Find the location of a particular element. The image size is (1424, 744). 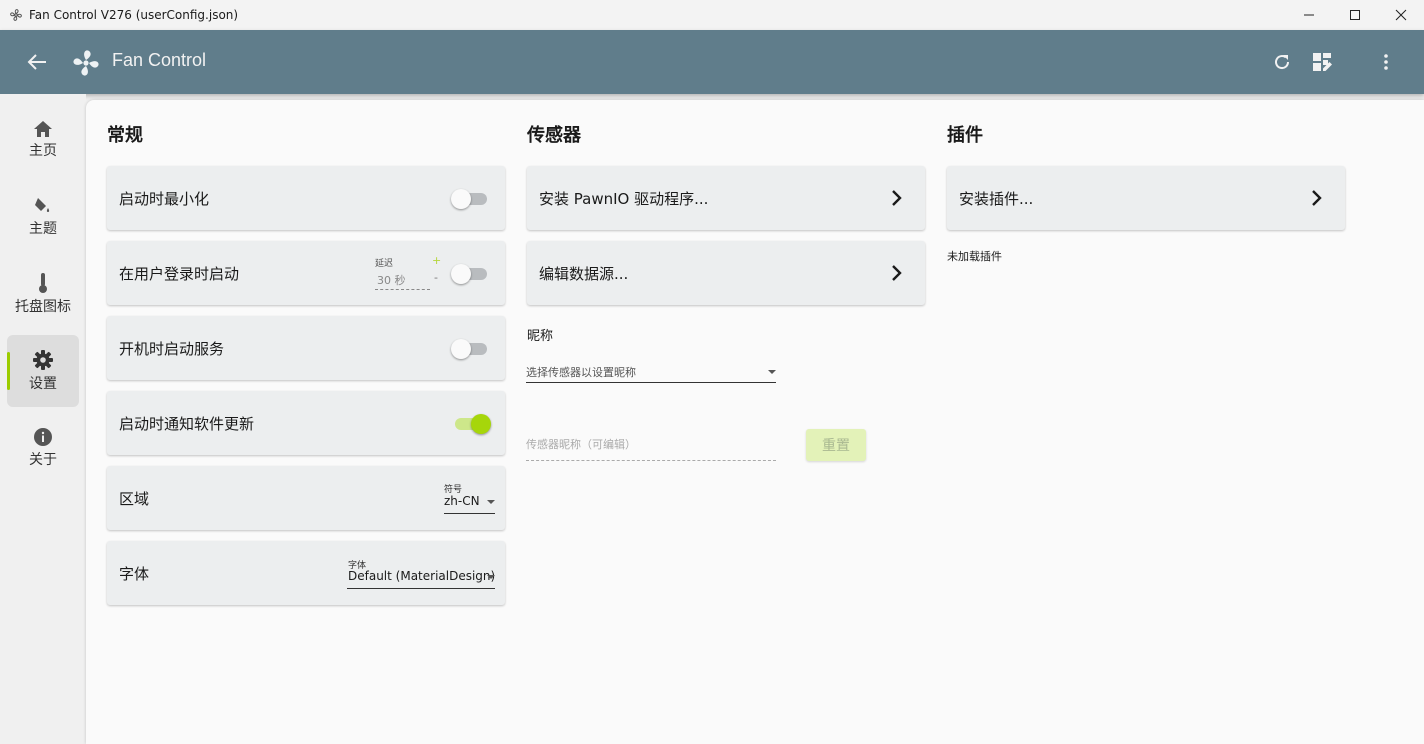

sidebar-item-label: 主页 is located at coordinates (43, 151).